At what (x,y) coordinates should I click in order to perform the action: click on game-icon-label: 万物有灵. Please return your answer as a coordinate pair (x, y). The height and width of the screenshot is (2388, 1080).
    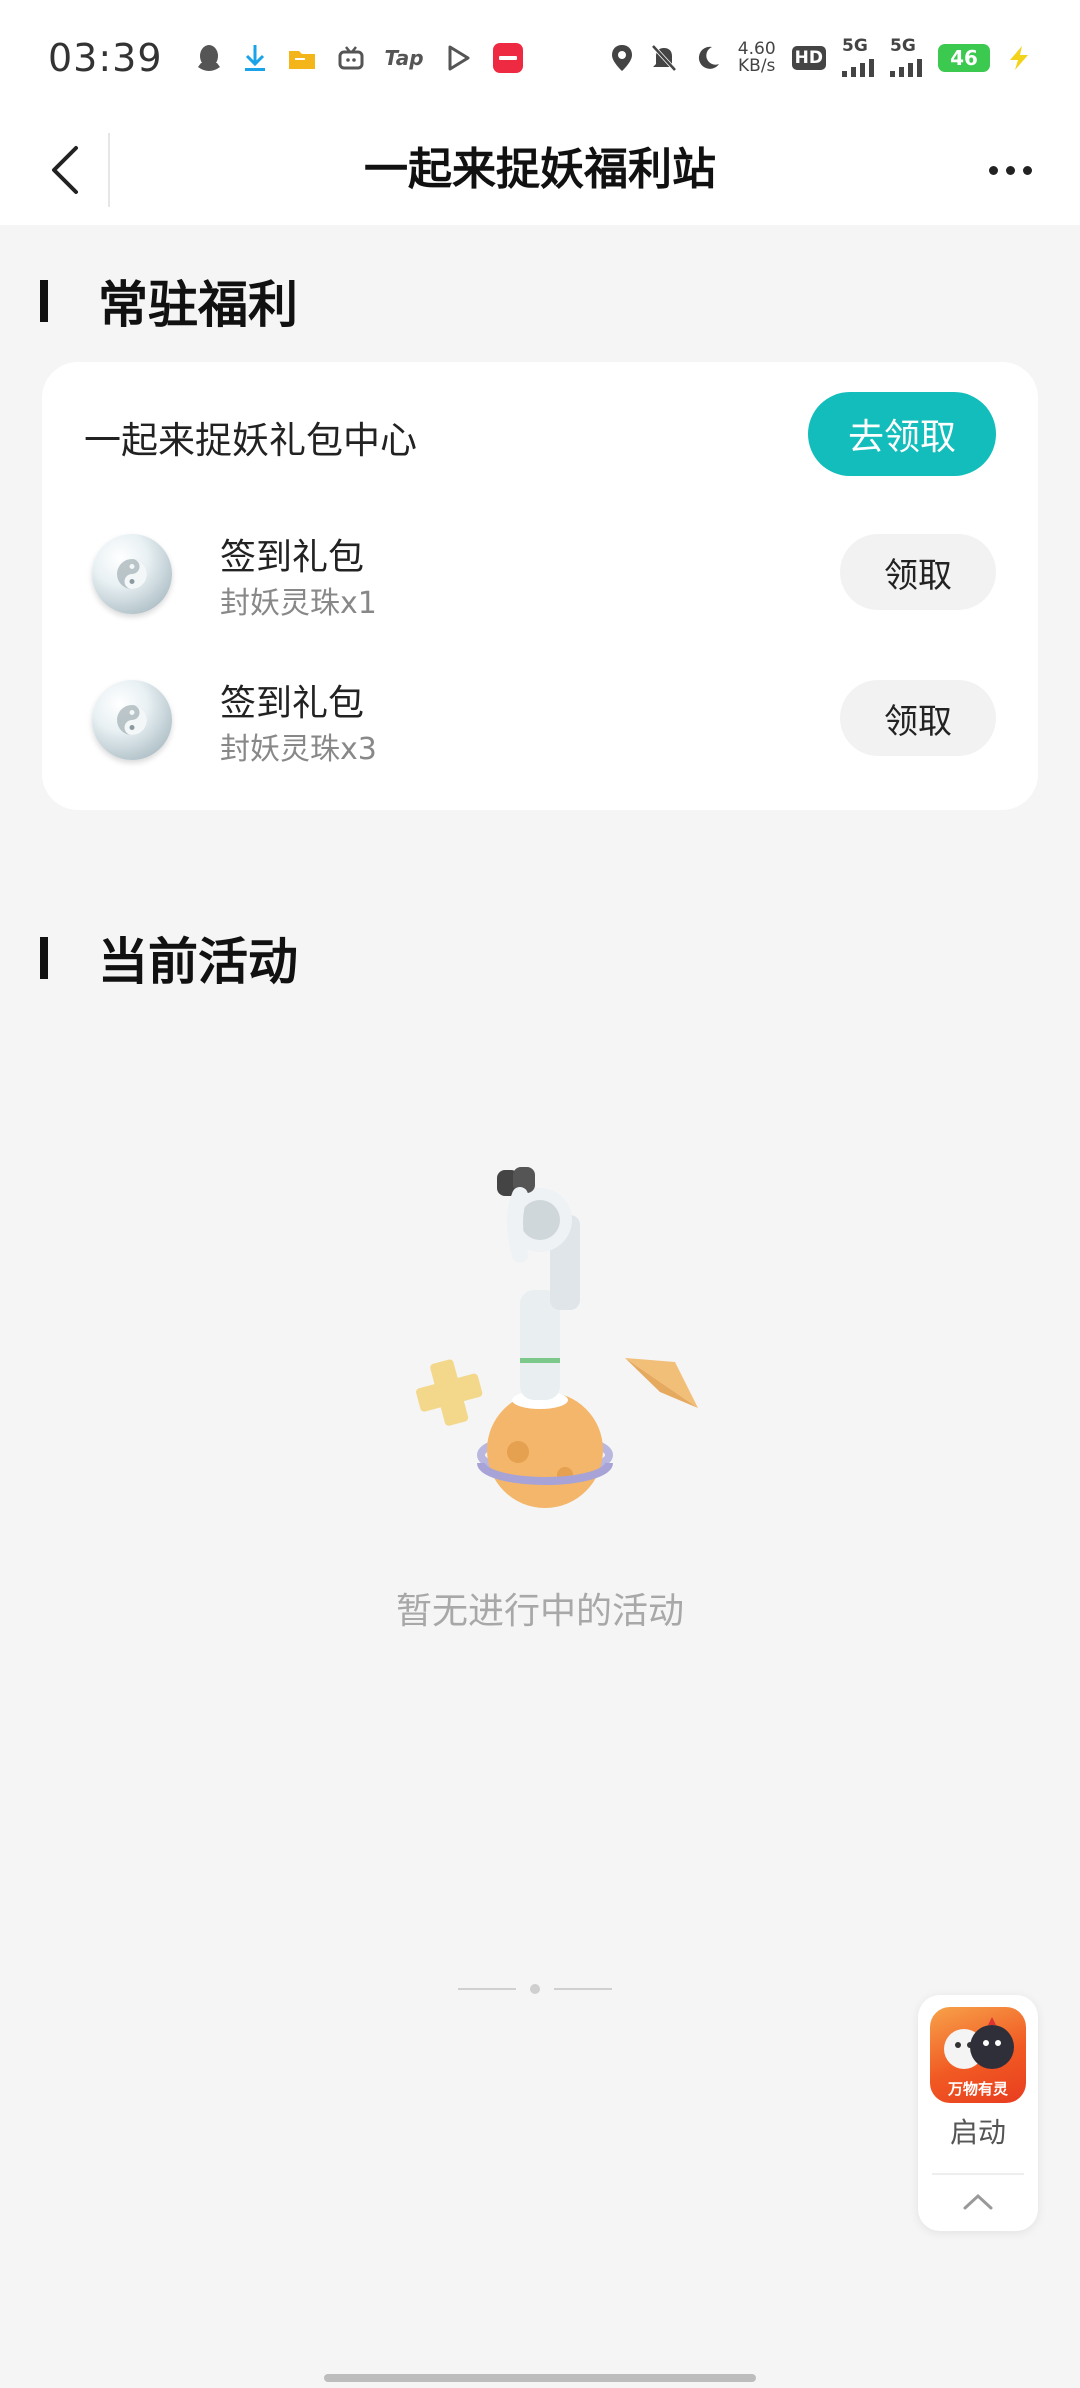
    Looking at the image, I should click on (977, 2089).